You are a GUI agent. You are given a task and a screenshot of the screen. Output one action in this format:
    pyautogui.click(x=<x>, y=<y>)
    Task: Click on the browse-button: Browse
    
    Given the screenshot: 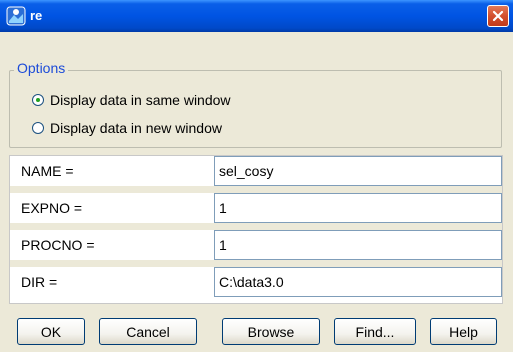 What is the action you would take?
    pyautogui.click(x=271, y=331)
    